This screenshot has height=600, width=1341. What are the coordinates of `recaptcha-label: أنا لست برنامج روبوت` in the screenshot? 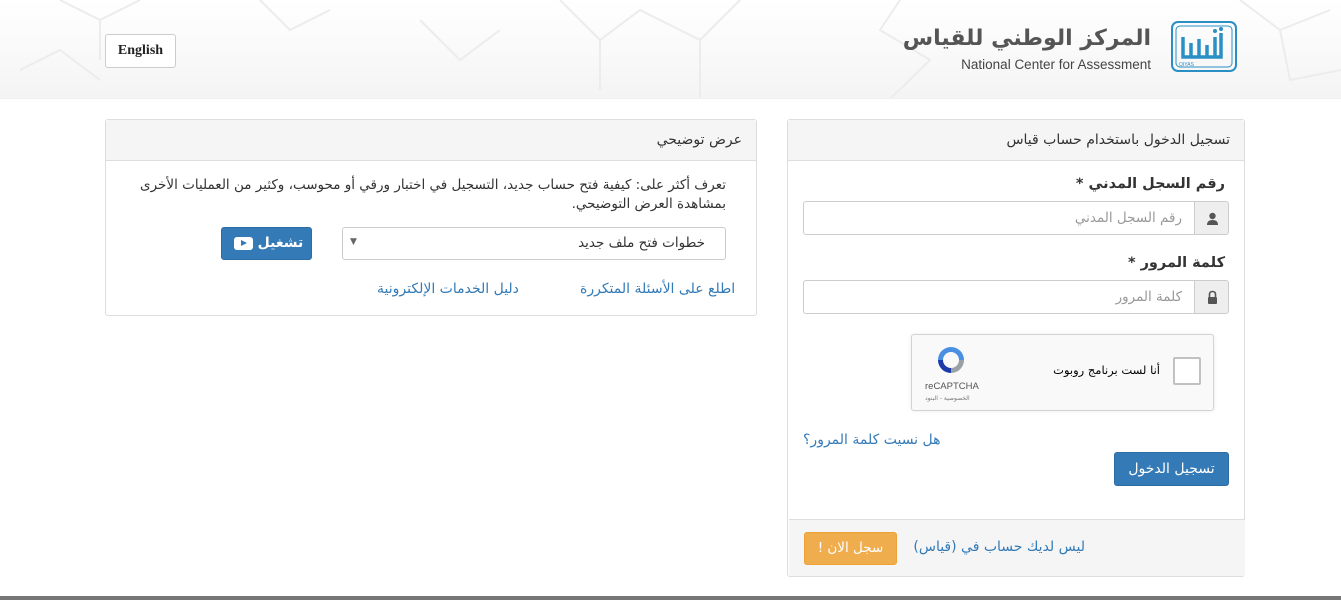 It's located at (1106, 370).